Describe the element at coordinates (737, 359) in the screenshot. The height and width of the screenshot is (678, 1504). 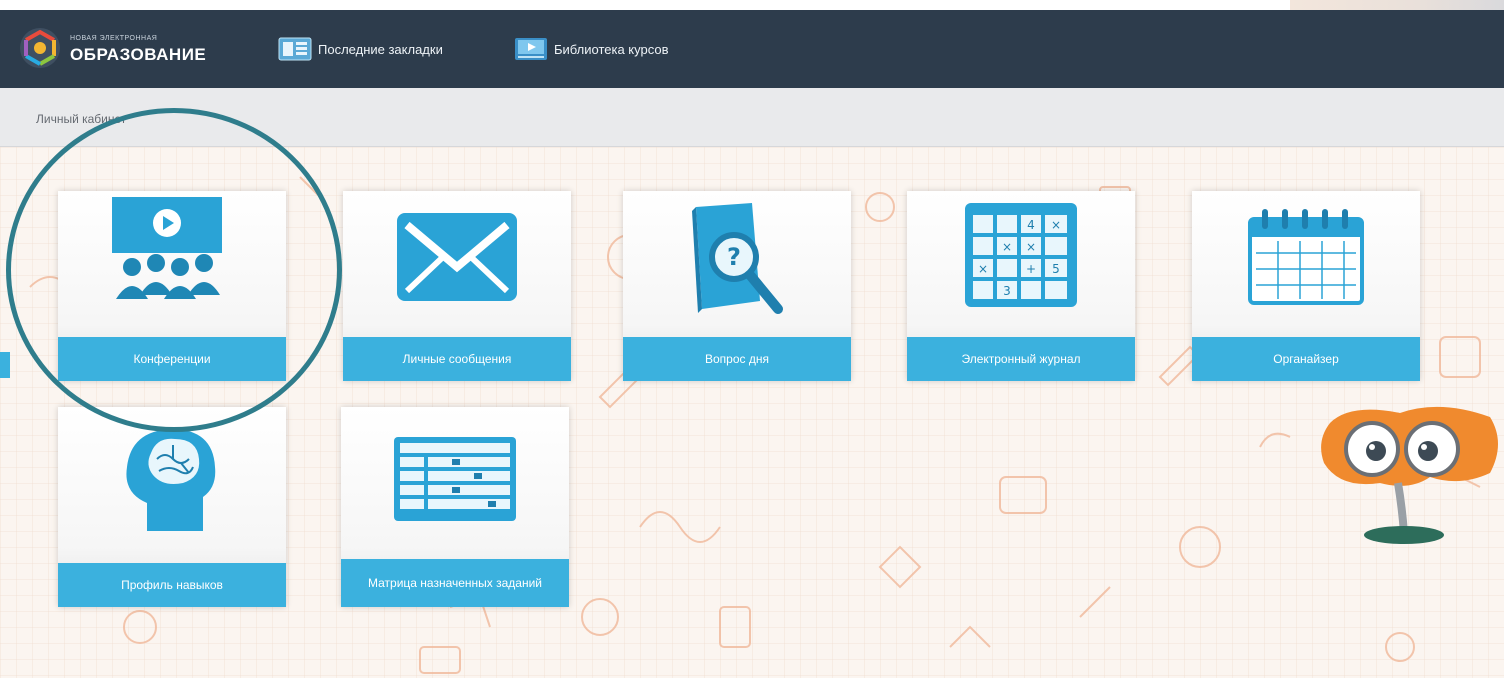
I see `tile-label: Вопрос дня` at that location.